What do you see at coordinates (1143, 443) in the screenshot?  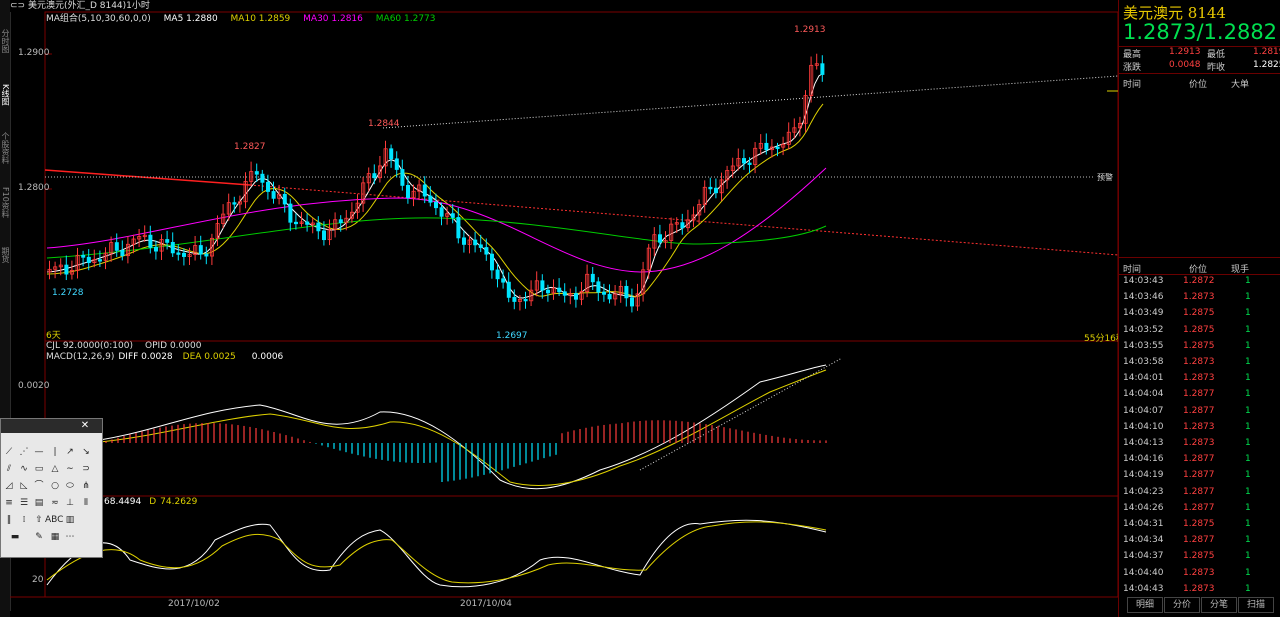 I see `tick-time: 14:04:13` at bounding box center [1143, 443].